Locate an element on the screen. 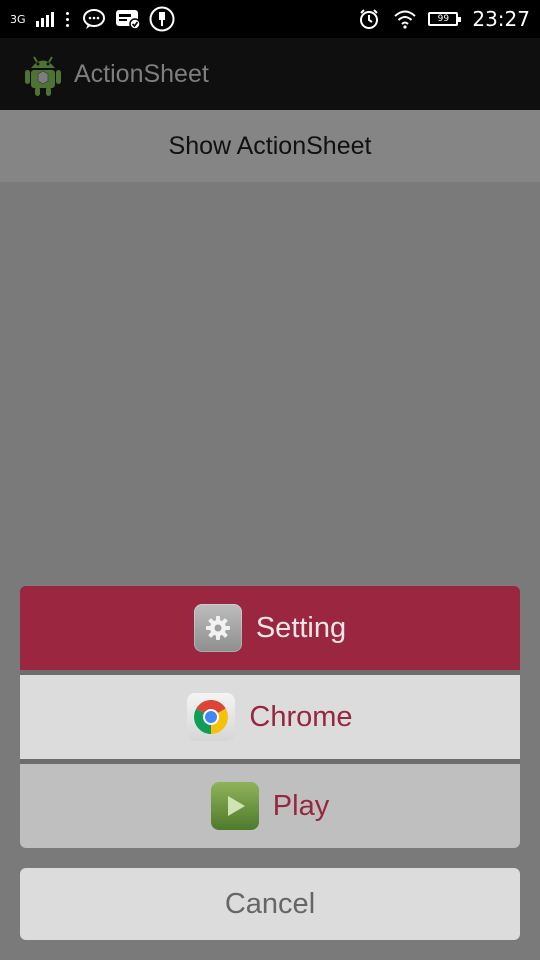 The image size is (540, 960). show-actionsheet-label: Show ActionSheet is located at coordinates (270, 145).